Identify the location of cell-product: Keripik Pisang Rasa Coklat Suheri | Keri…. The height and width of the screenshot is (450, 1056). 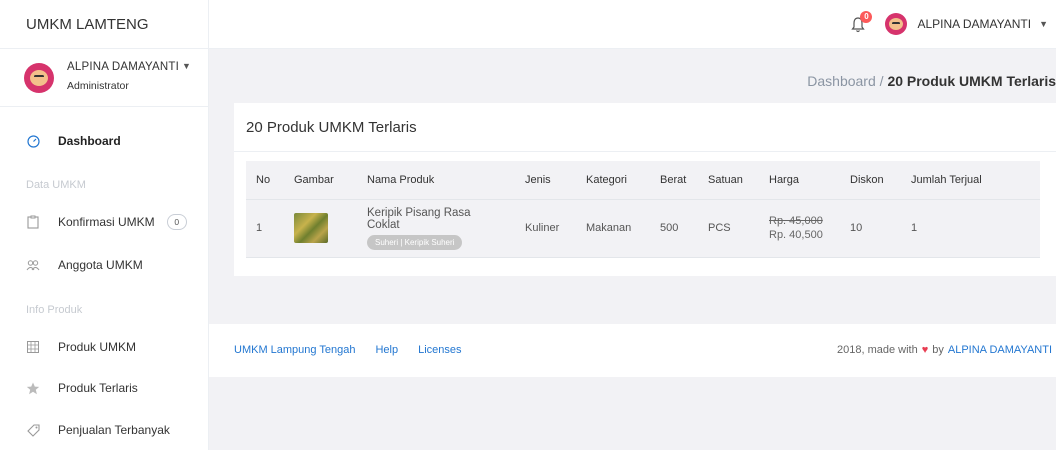
(436, 228).